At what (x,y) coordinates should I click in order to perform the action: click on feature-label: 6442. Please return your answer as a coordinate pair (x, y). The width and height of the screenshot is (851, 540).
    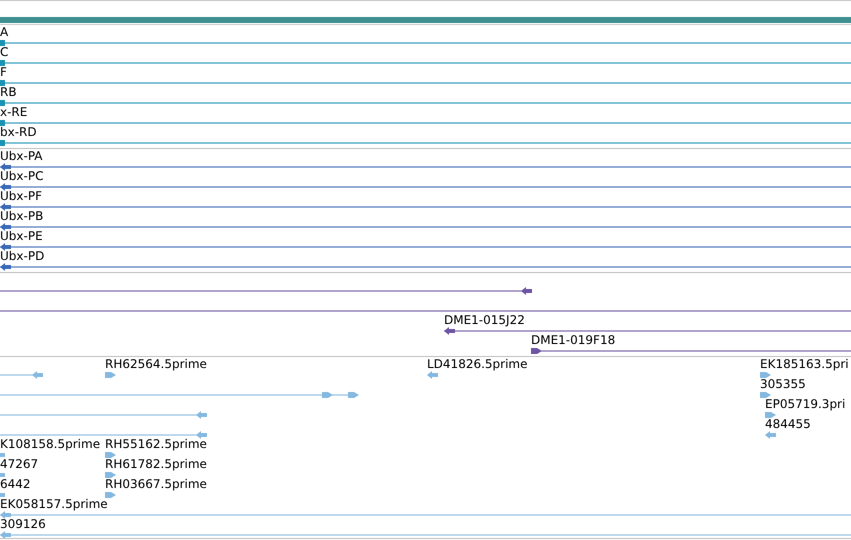
    Looking at the image, I should click on (15, 484).